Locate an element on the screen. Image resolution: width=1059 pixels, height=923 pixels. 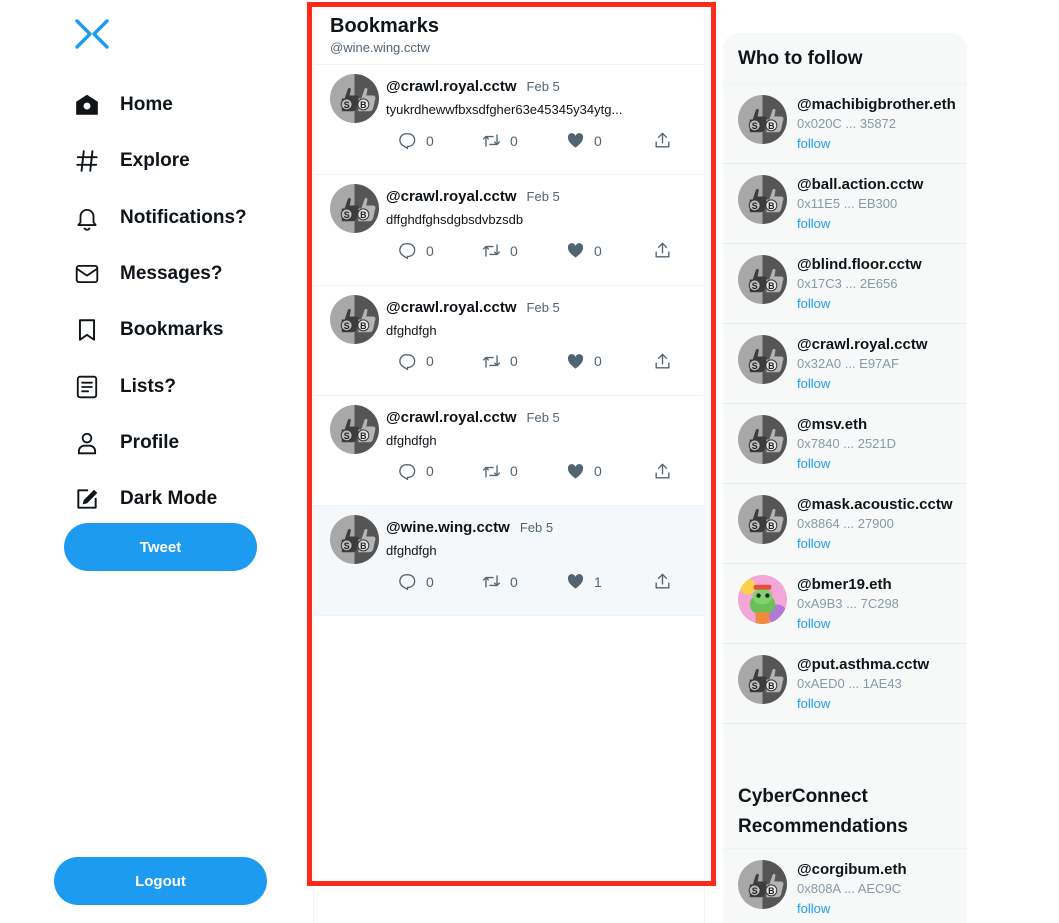
nav-item-messages: Messages? is located at coordinates (159, 274).